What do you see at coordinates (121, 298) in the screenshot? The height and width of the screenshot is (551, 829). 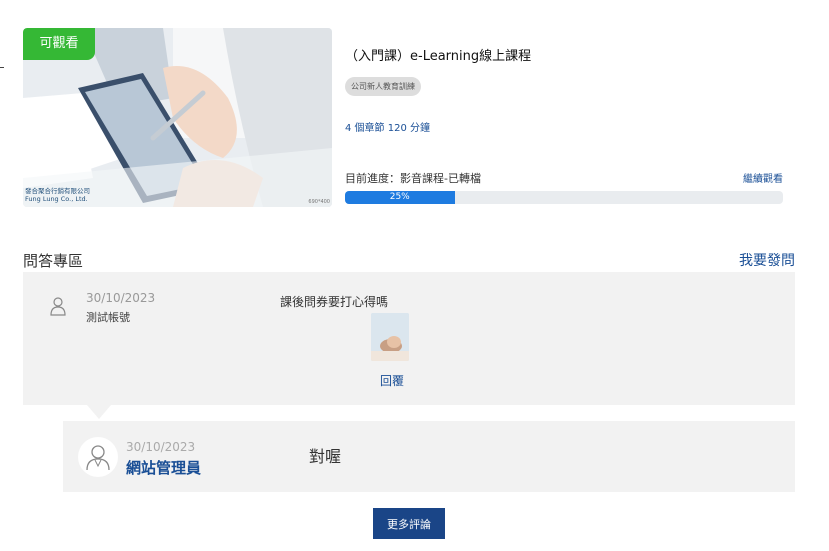 I see `question-date: 30/10/2023` at bounding box center [121, 298].